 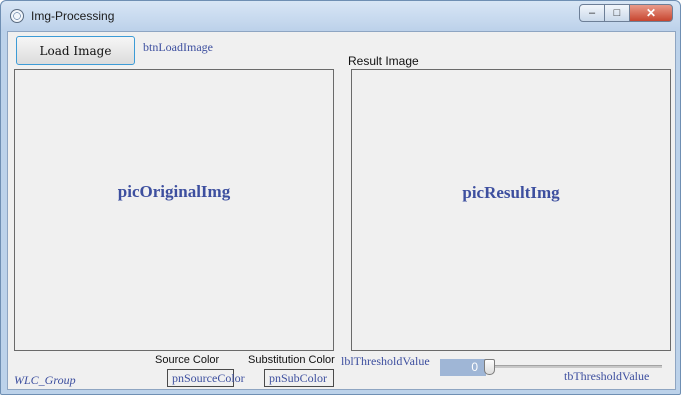 What do you see at coordinates (574, 366) in the screenshot?
I see `threshold-slider-track` at bounding box center [574, 366].